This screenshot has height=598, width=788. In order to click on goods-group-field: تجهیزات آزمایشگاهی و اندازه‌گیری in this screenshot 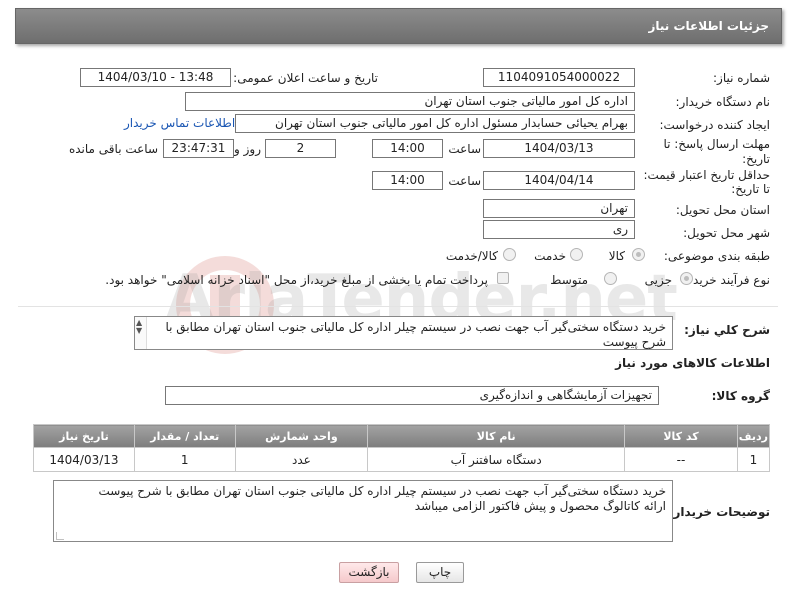, I will do `click(412, 395)`.